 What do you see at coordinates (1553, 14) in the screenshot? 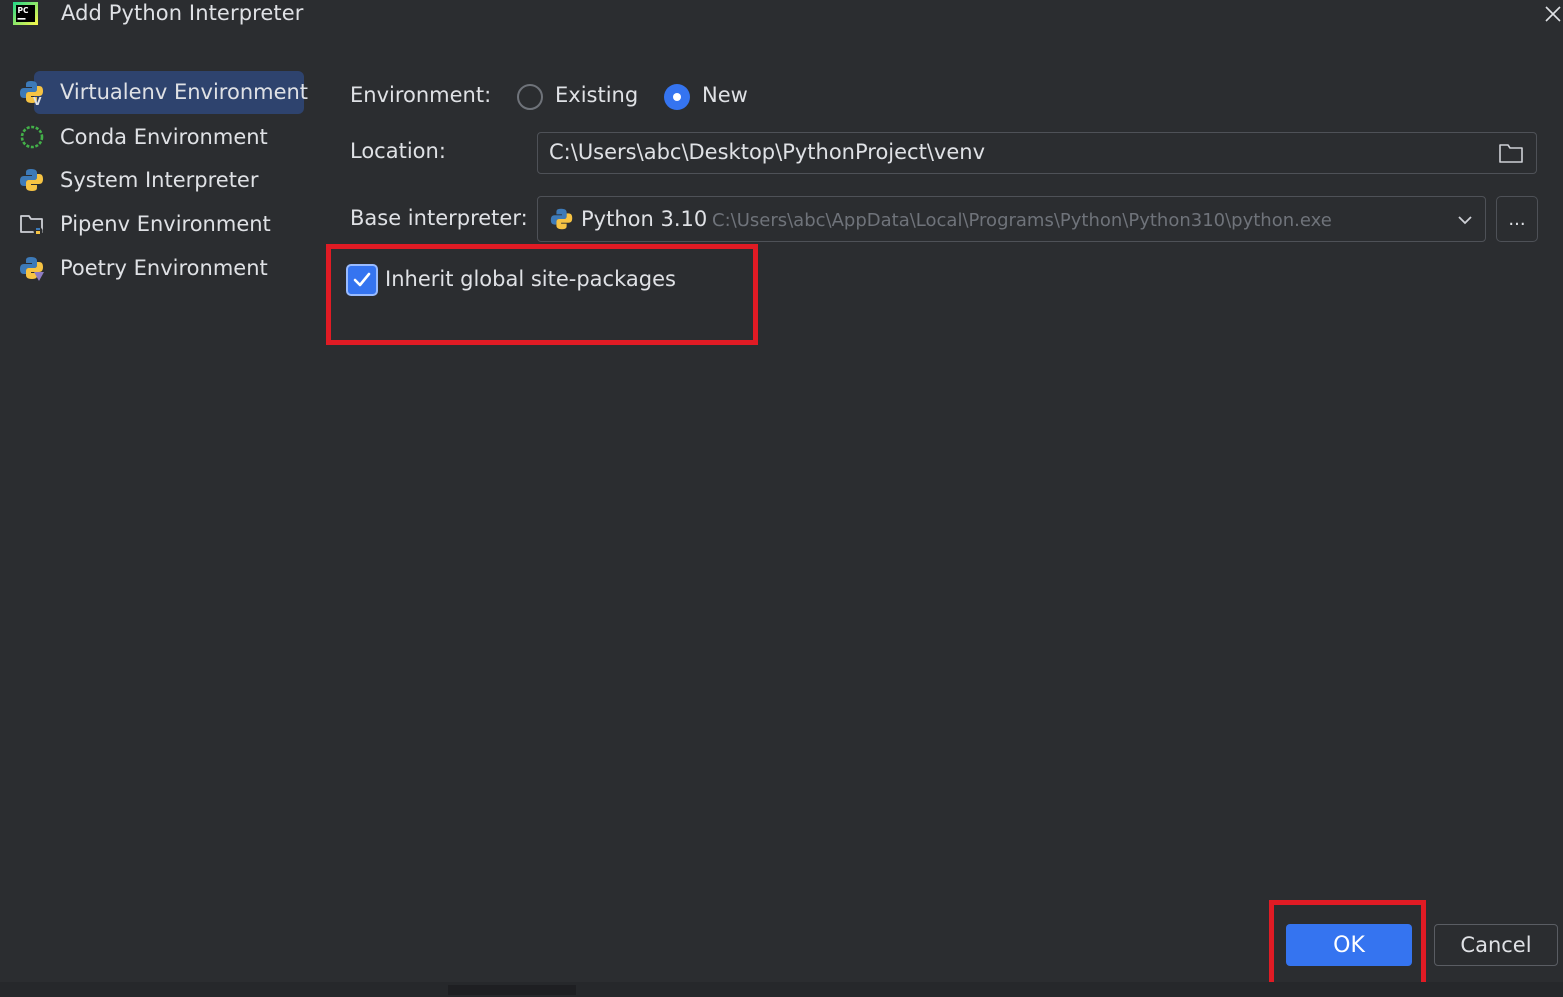
I see `close-icon` at bounding box center [1553, 14].